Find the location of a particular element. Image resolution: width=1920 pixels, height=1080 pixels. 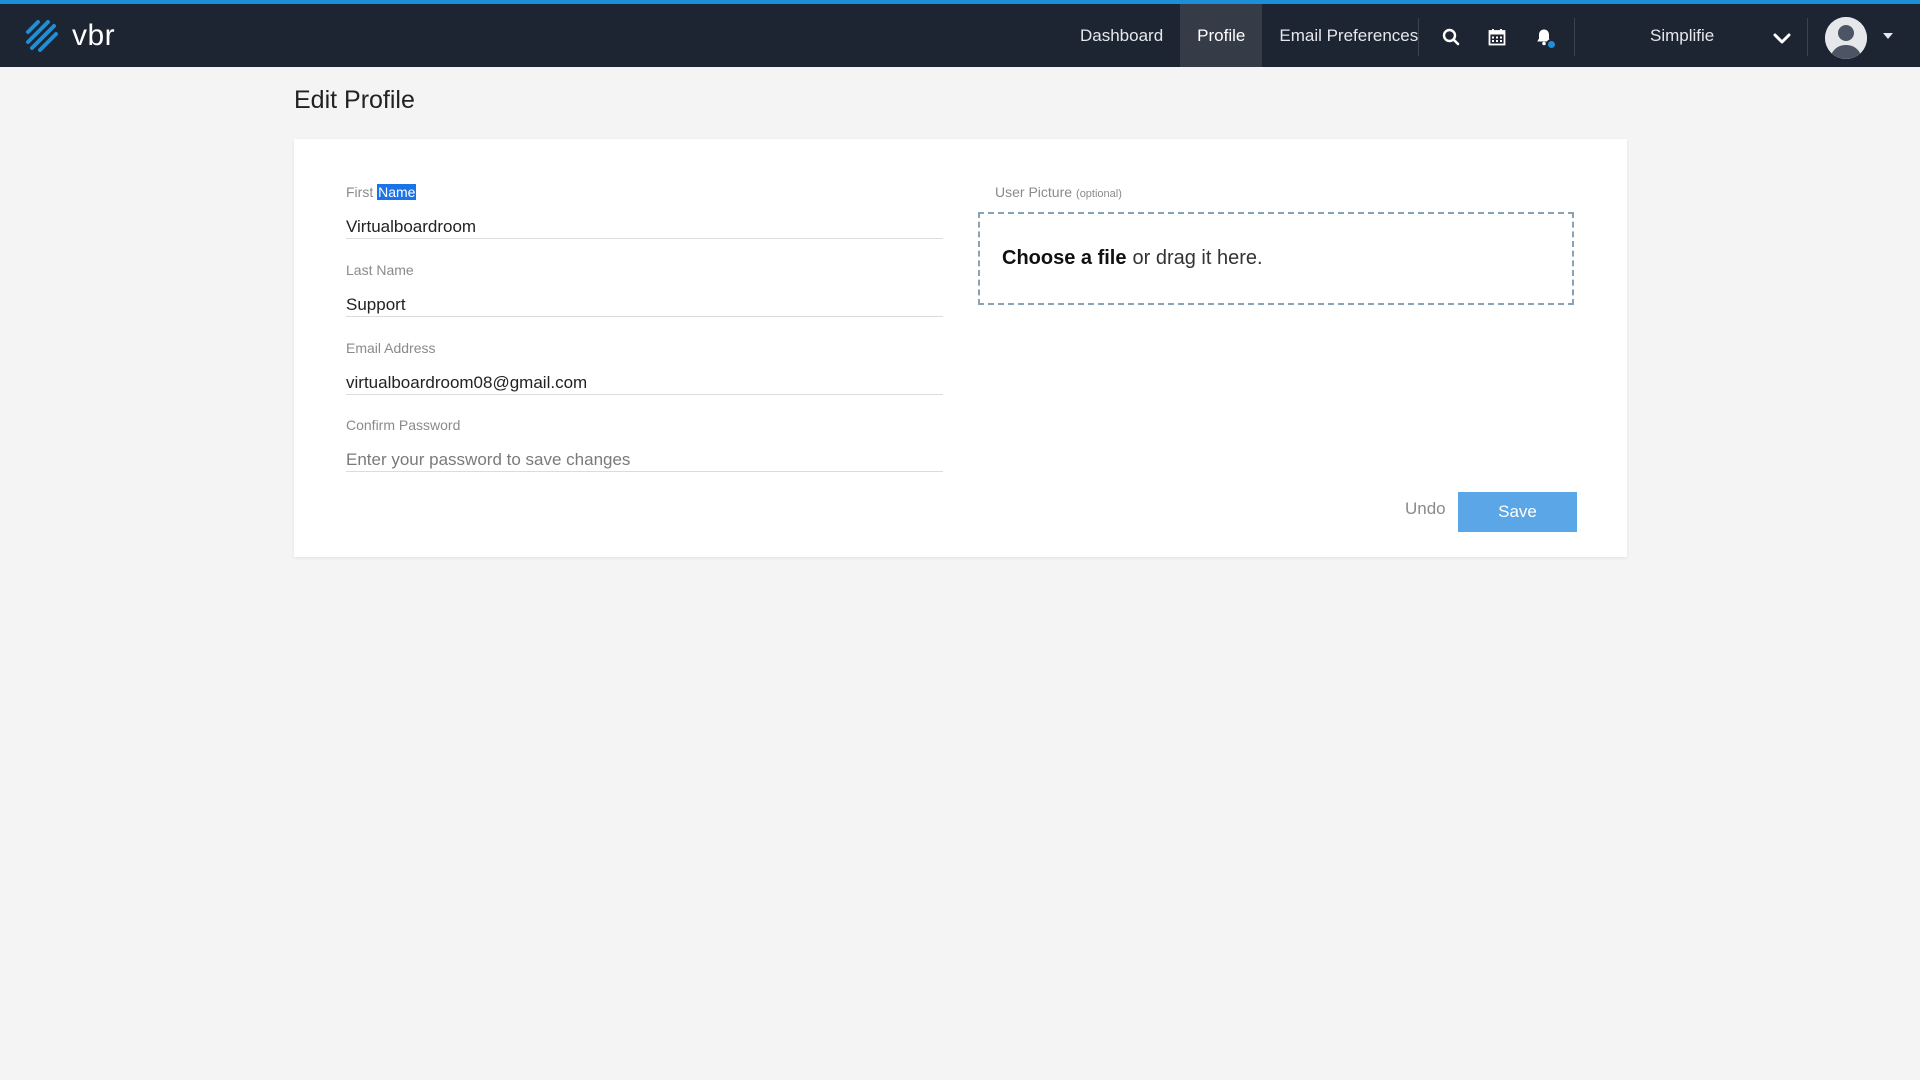

save-button: Save is located at coordinates (1517, 512).